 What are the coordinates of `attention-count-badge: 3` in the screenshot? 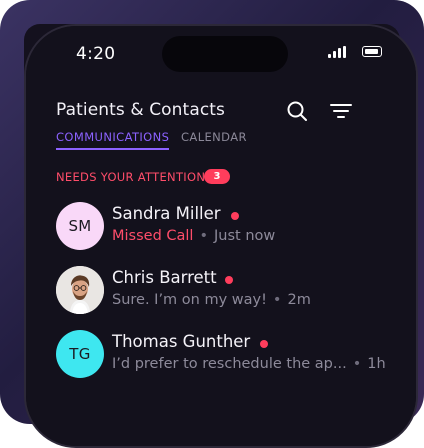 It's located at (217, 176).